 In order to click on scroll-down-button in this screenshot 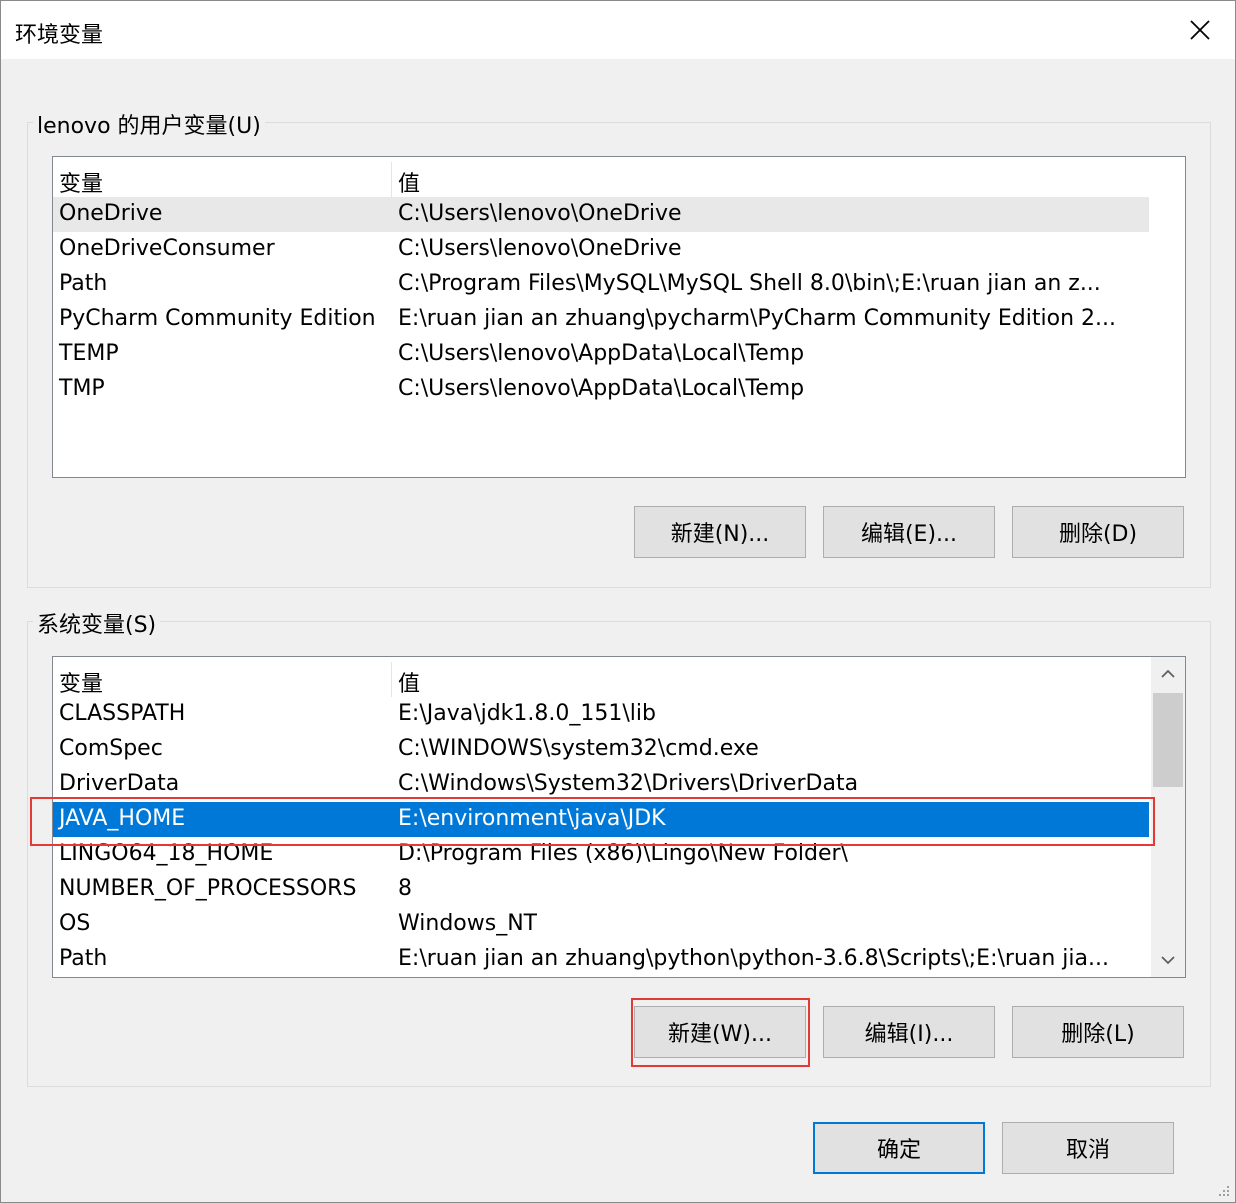, I will do `click(1168, 960)`.